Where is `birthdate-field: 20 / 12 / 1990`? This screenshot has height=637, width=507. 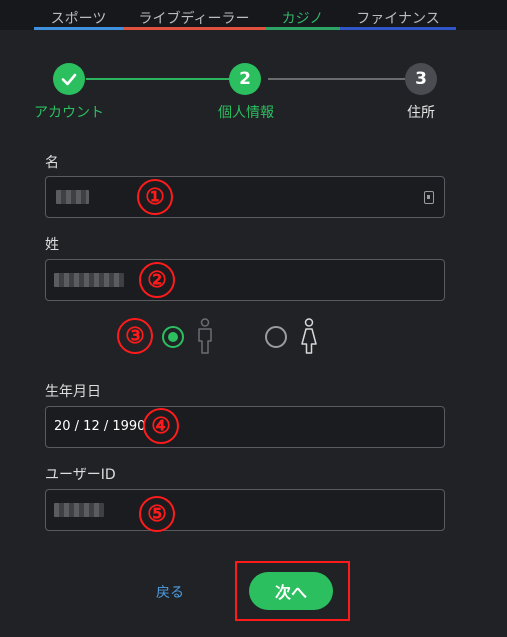
birthdate-field: 20 / 12 / 1990 is located at coordinates (245, 427).